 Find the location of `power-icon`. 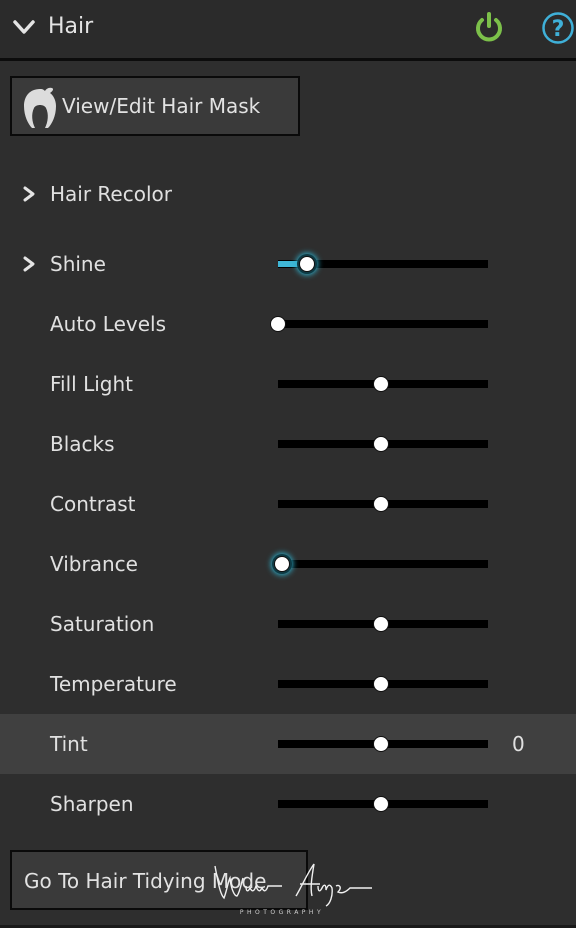

power-icon is located at coordinates (489, 28).